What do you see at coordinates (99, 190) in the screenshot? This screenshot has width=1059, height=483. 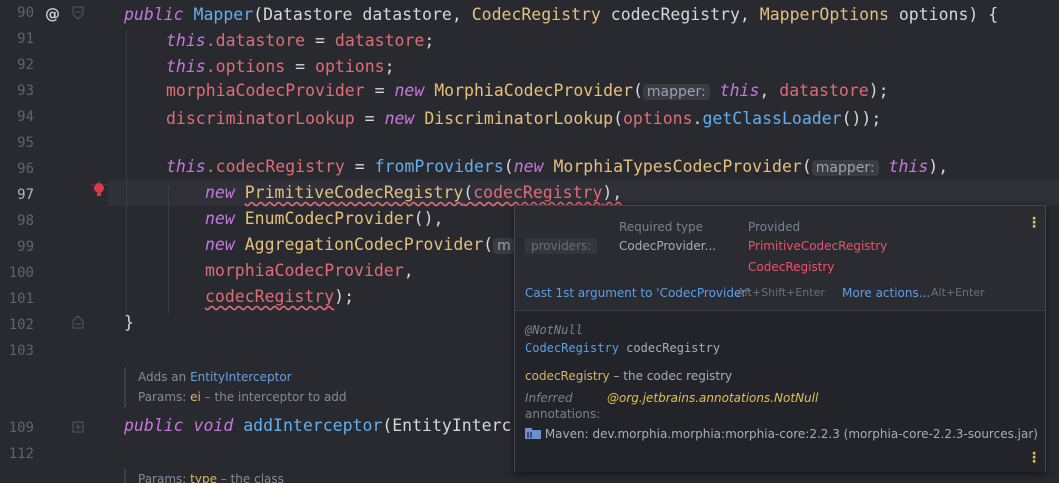 I see `lightbulb-error-icon` at bounding box center [99, 190].